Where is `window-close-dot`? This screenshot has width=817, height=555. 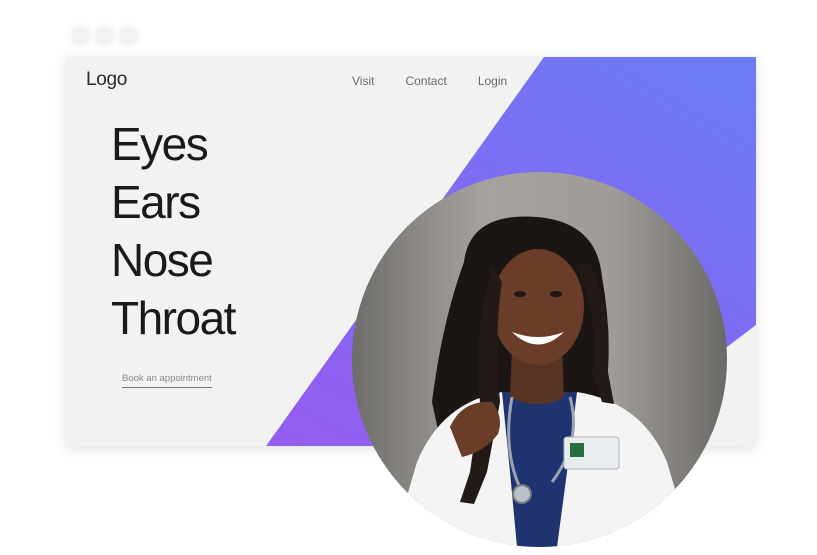
window-close-dot is located at coordinates (81, 36).